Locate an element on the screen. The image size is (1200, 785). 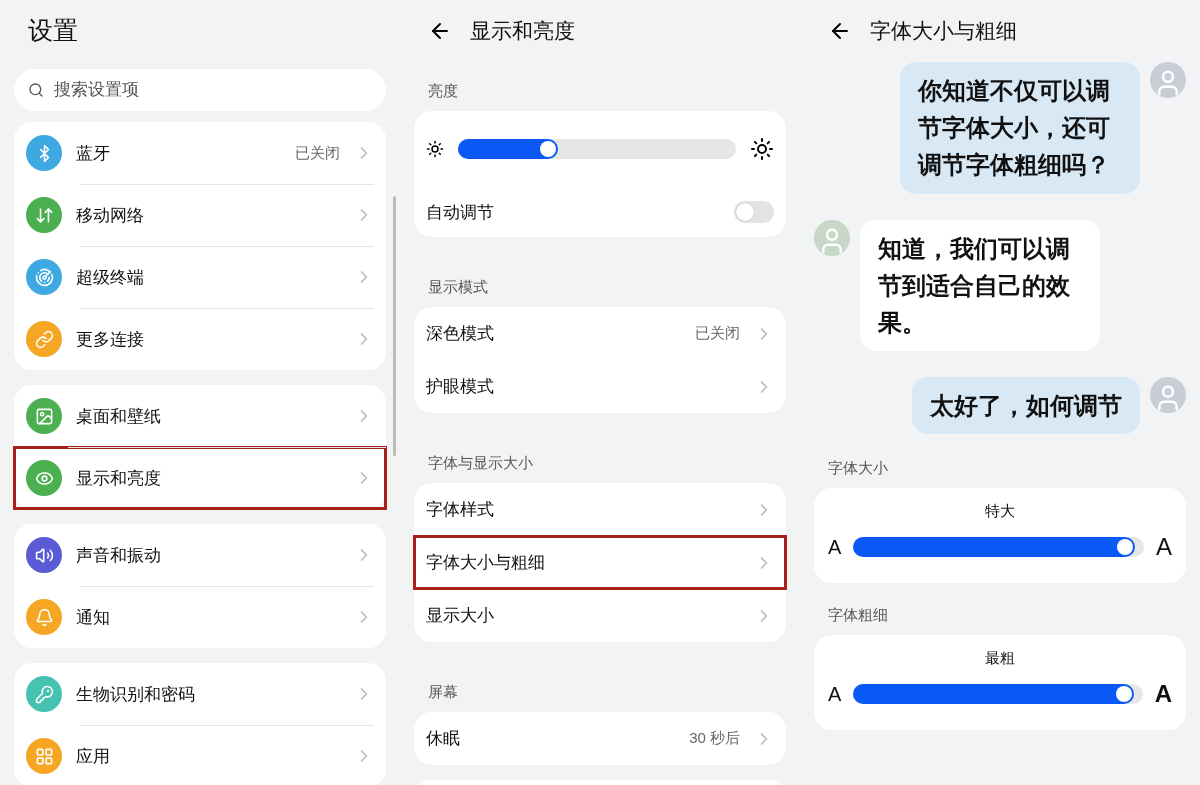
section-heading: 字体与显示大小 is located at coordinates (481, 463).